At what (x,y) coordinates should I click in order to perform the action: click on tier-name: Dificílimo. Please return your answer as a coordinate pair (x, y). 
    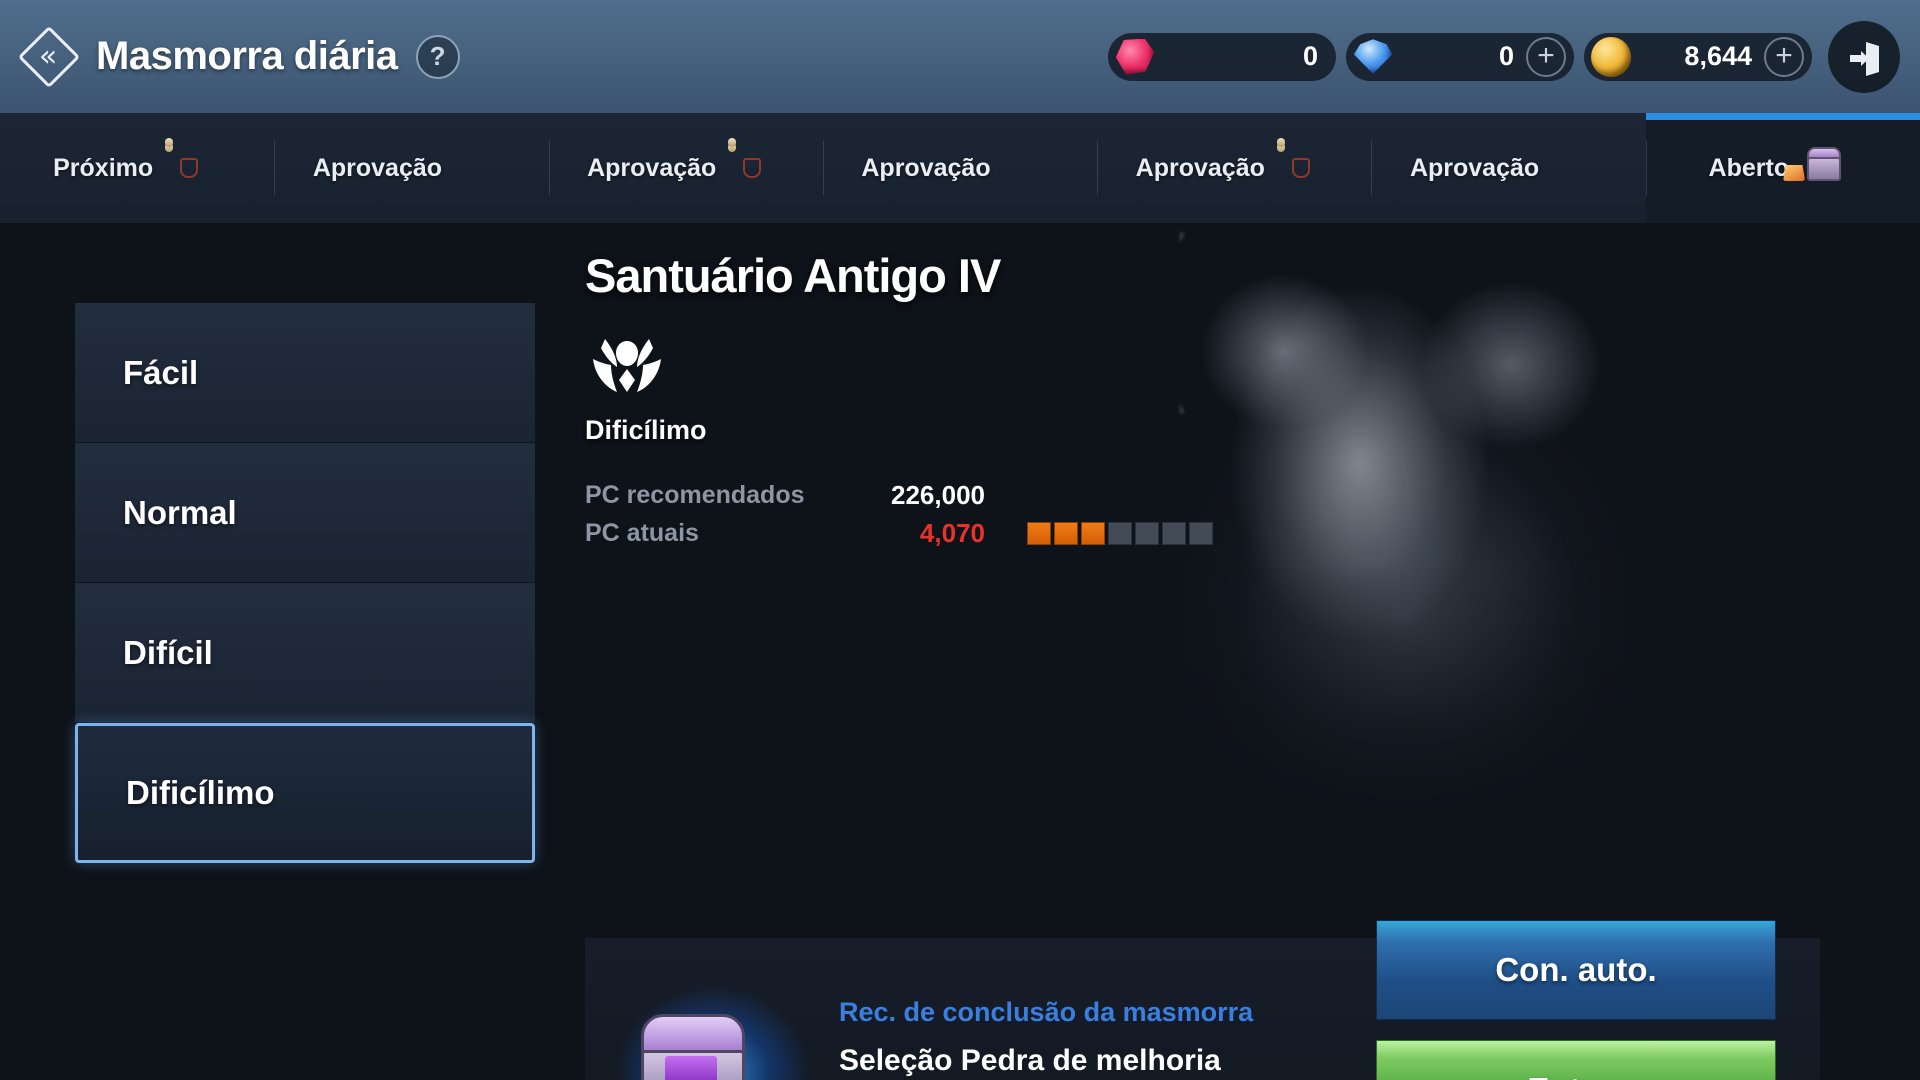
    Looking at the image, I should click on (646, 430).